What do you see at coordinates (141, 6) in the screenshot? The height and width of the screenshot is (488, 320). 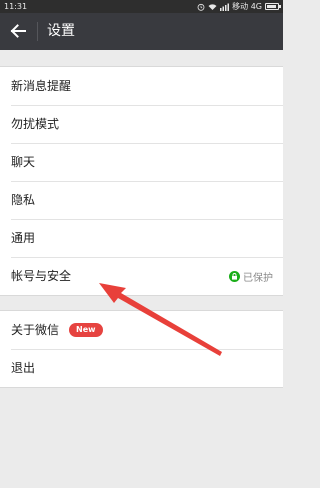 I see `status-bar: 11:31 移动 4G` at bounding box center [141, 6].